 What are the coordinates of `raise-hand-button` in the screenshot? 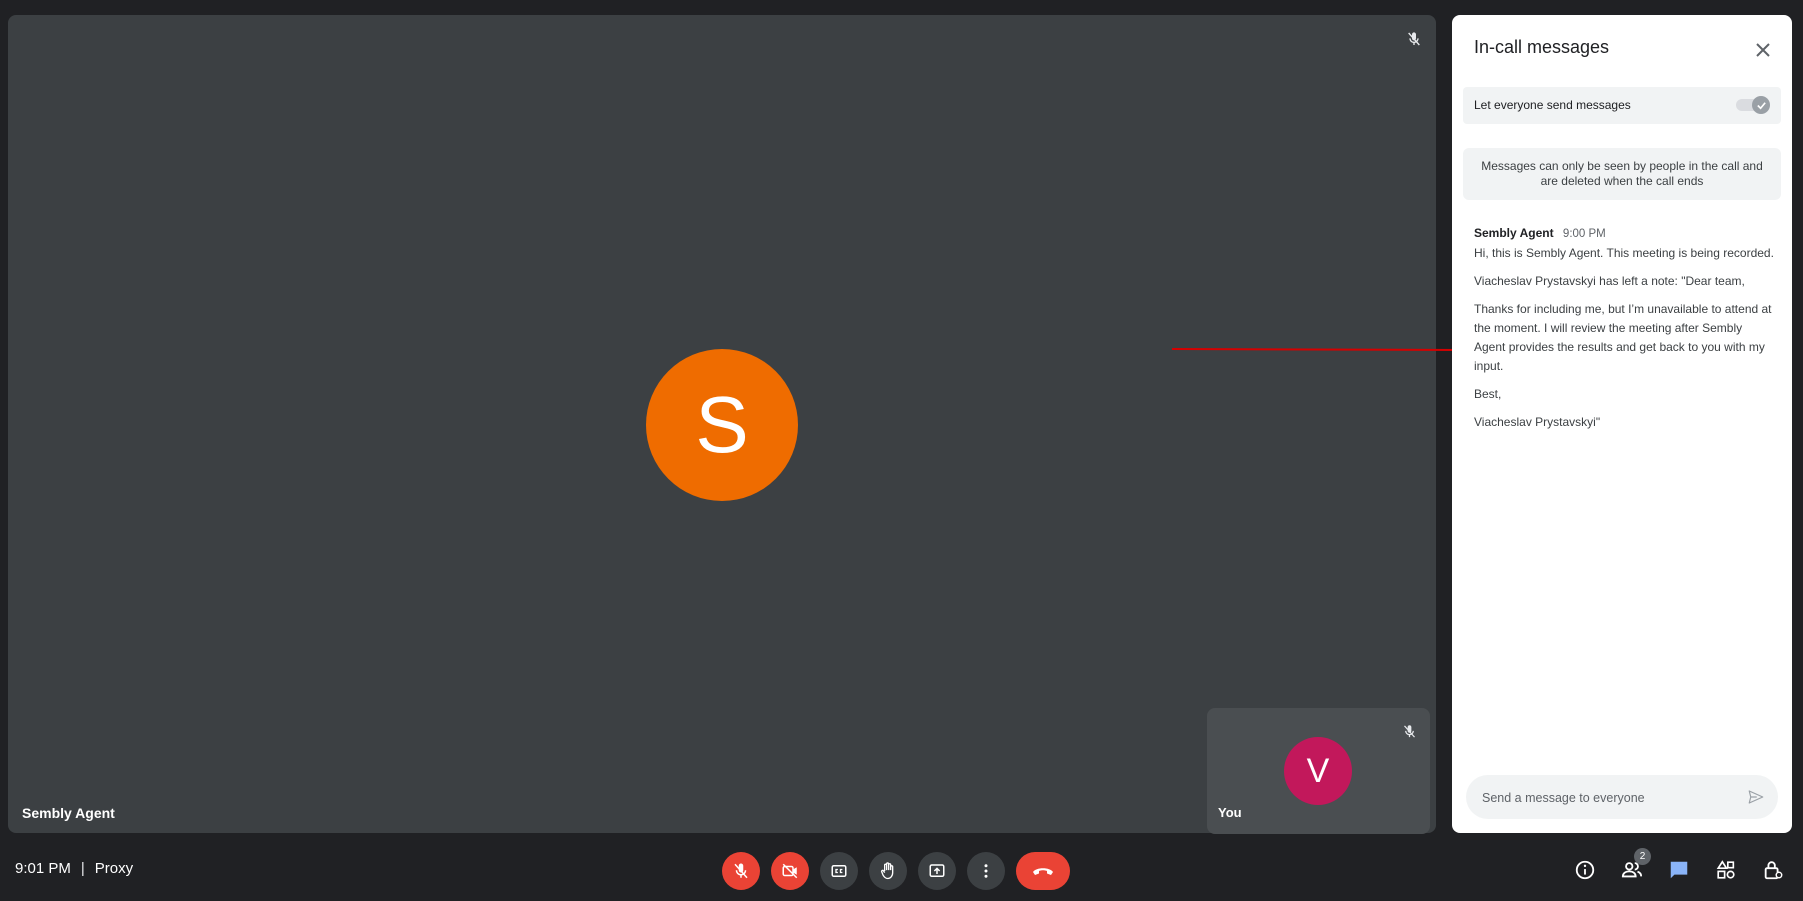 It's located at (888, 871).